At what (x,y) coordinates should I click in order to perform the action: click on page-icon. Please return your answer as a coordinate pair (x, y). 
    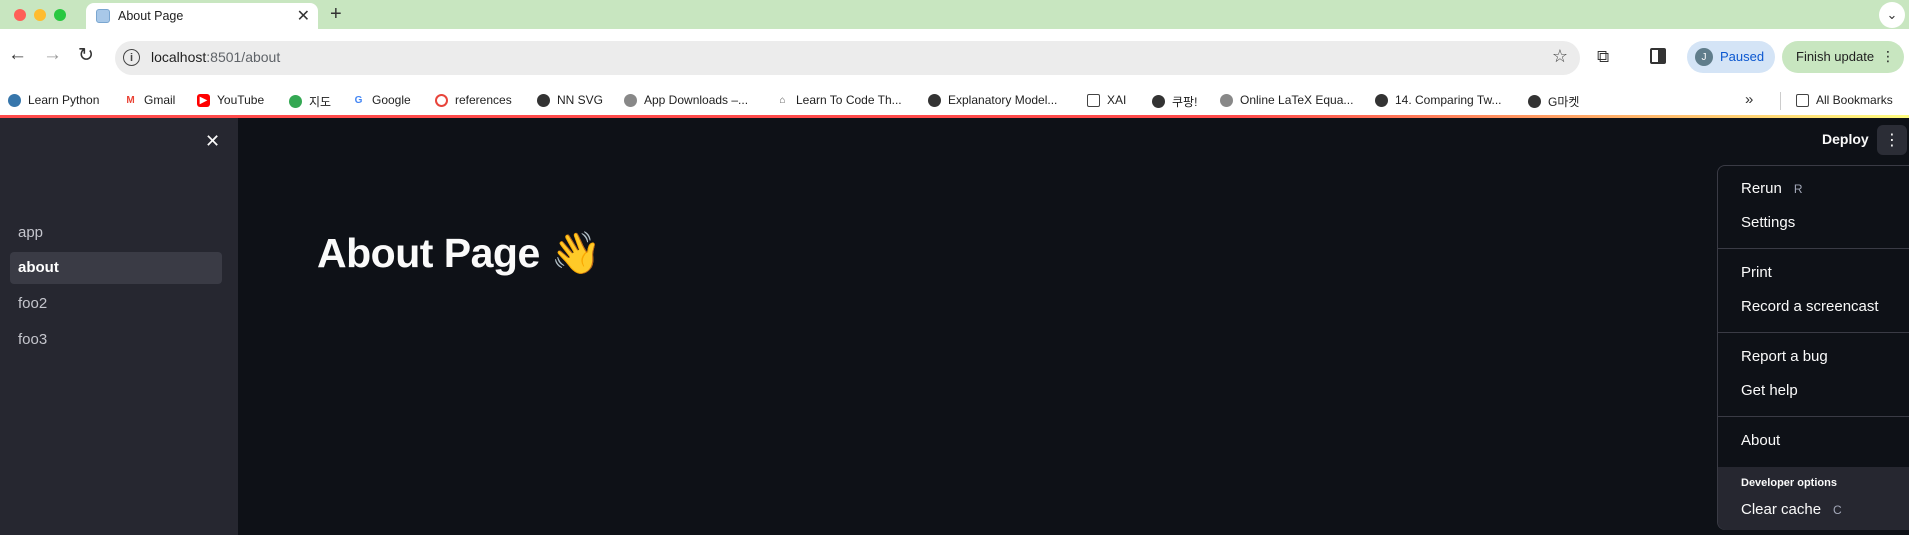
    Looking at the image, I should click on (103, 16).